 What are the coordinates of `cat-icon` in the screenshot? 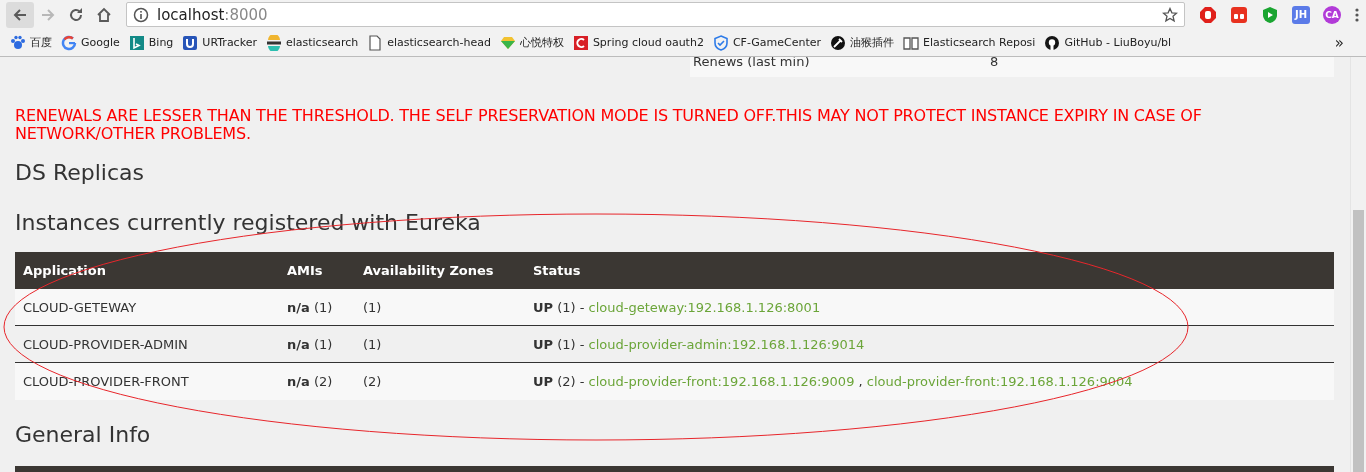 It's located at (1052, 42).